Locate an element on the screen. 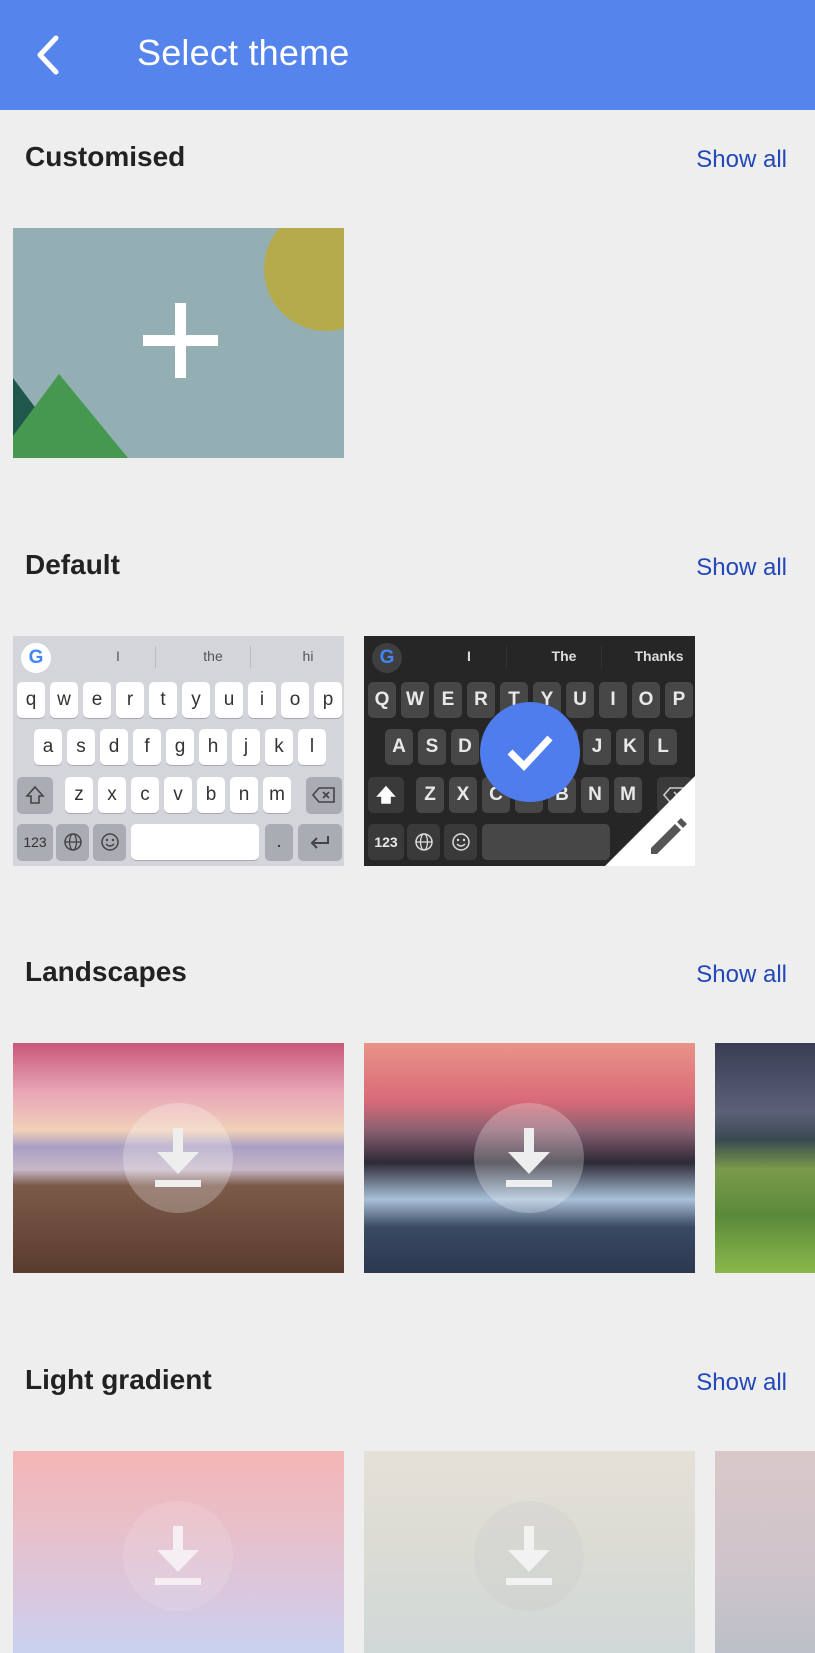 Image resolution: width=815 pixels, height=1653 pixels. backspace-key is located at coordinates (324, 795).